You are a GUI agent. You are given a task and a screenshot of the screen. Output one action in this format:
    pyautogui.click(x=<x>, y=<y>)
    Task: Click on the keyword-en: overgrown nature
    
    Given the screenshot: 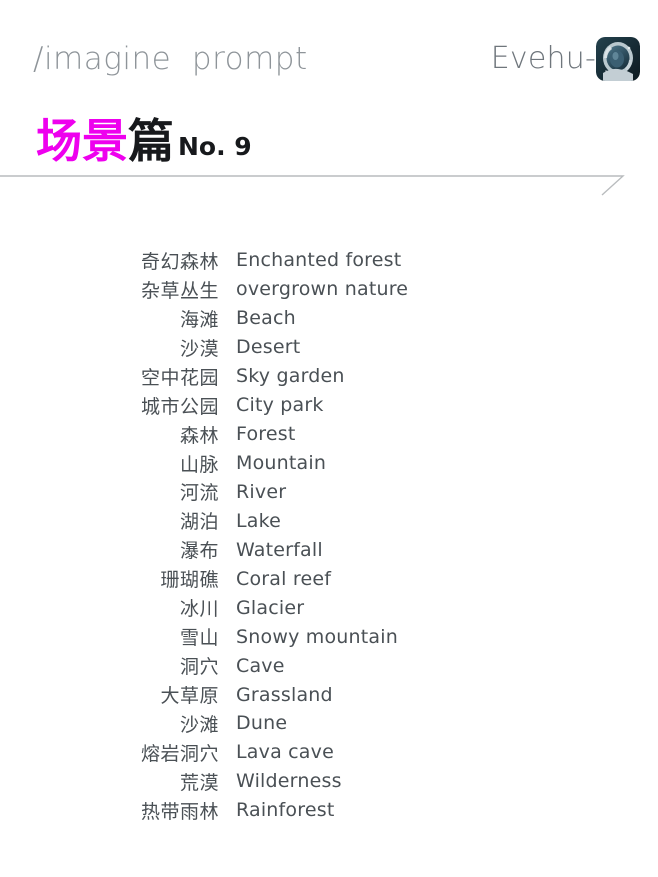 What is the action you would take?
    pyautogui.click(x=322, y=289)
    